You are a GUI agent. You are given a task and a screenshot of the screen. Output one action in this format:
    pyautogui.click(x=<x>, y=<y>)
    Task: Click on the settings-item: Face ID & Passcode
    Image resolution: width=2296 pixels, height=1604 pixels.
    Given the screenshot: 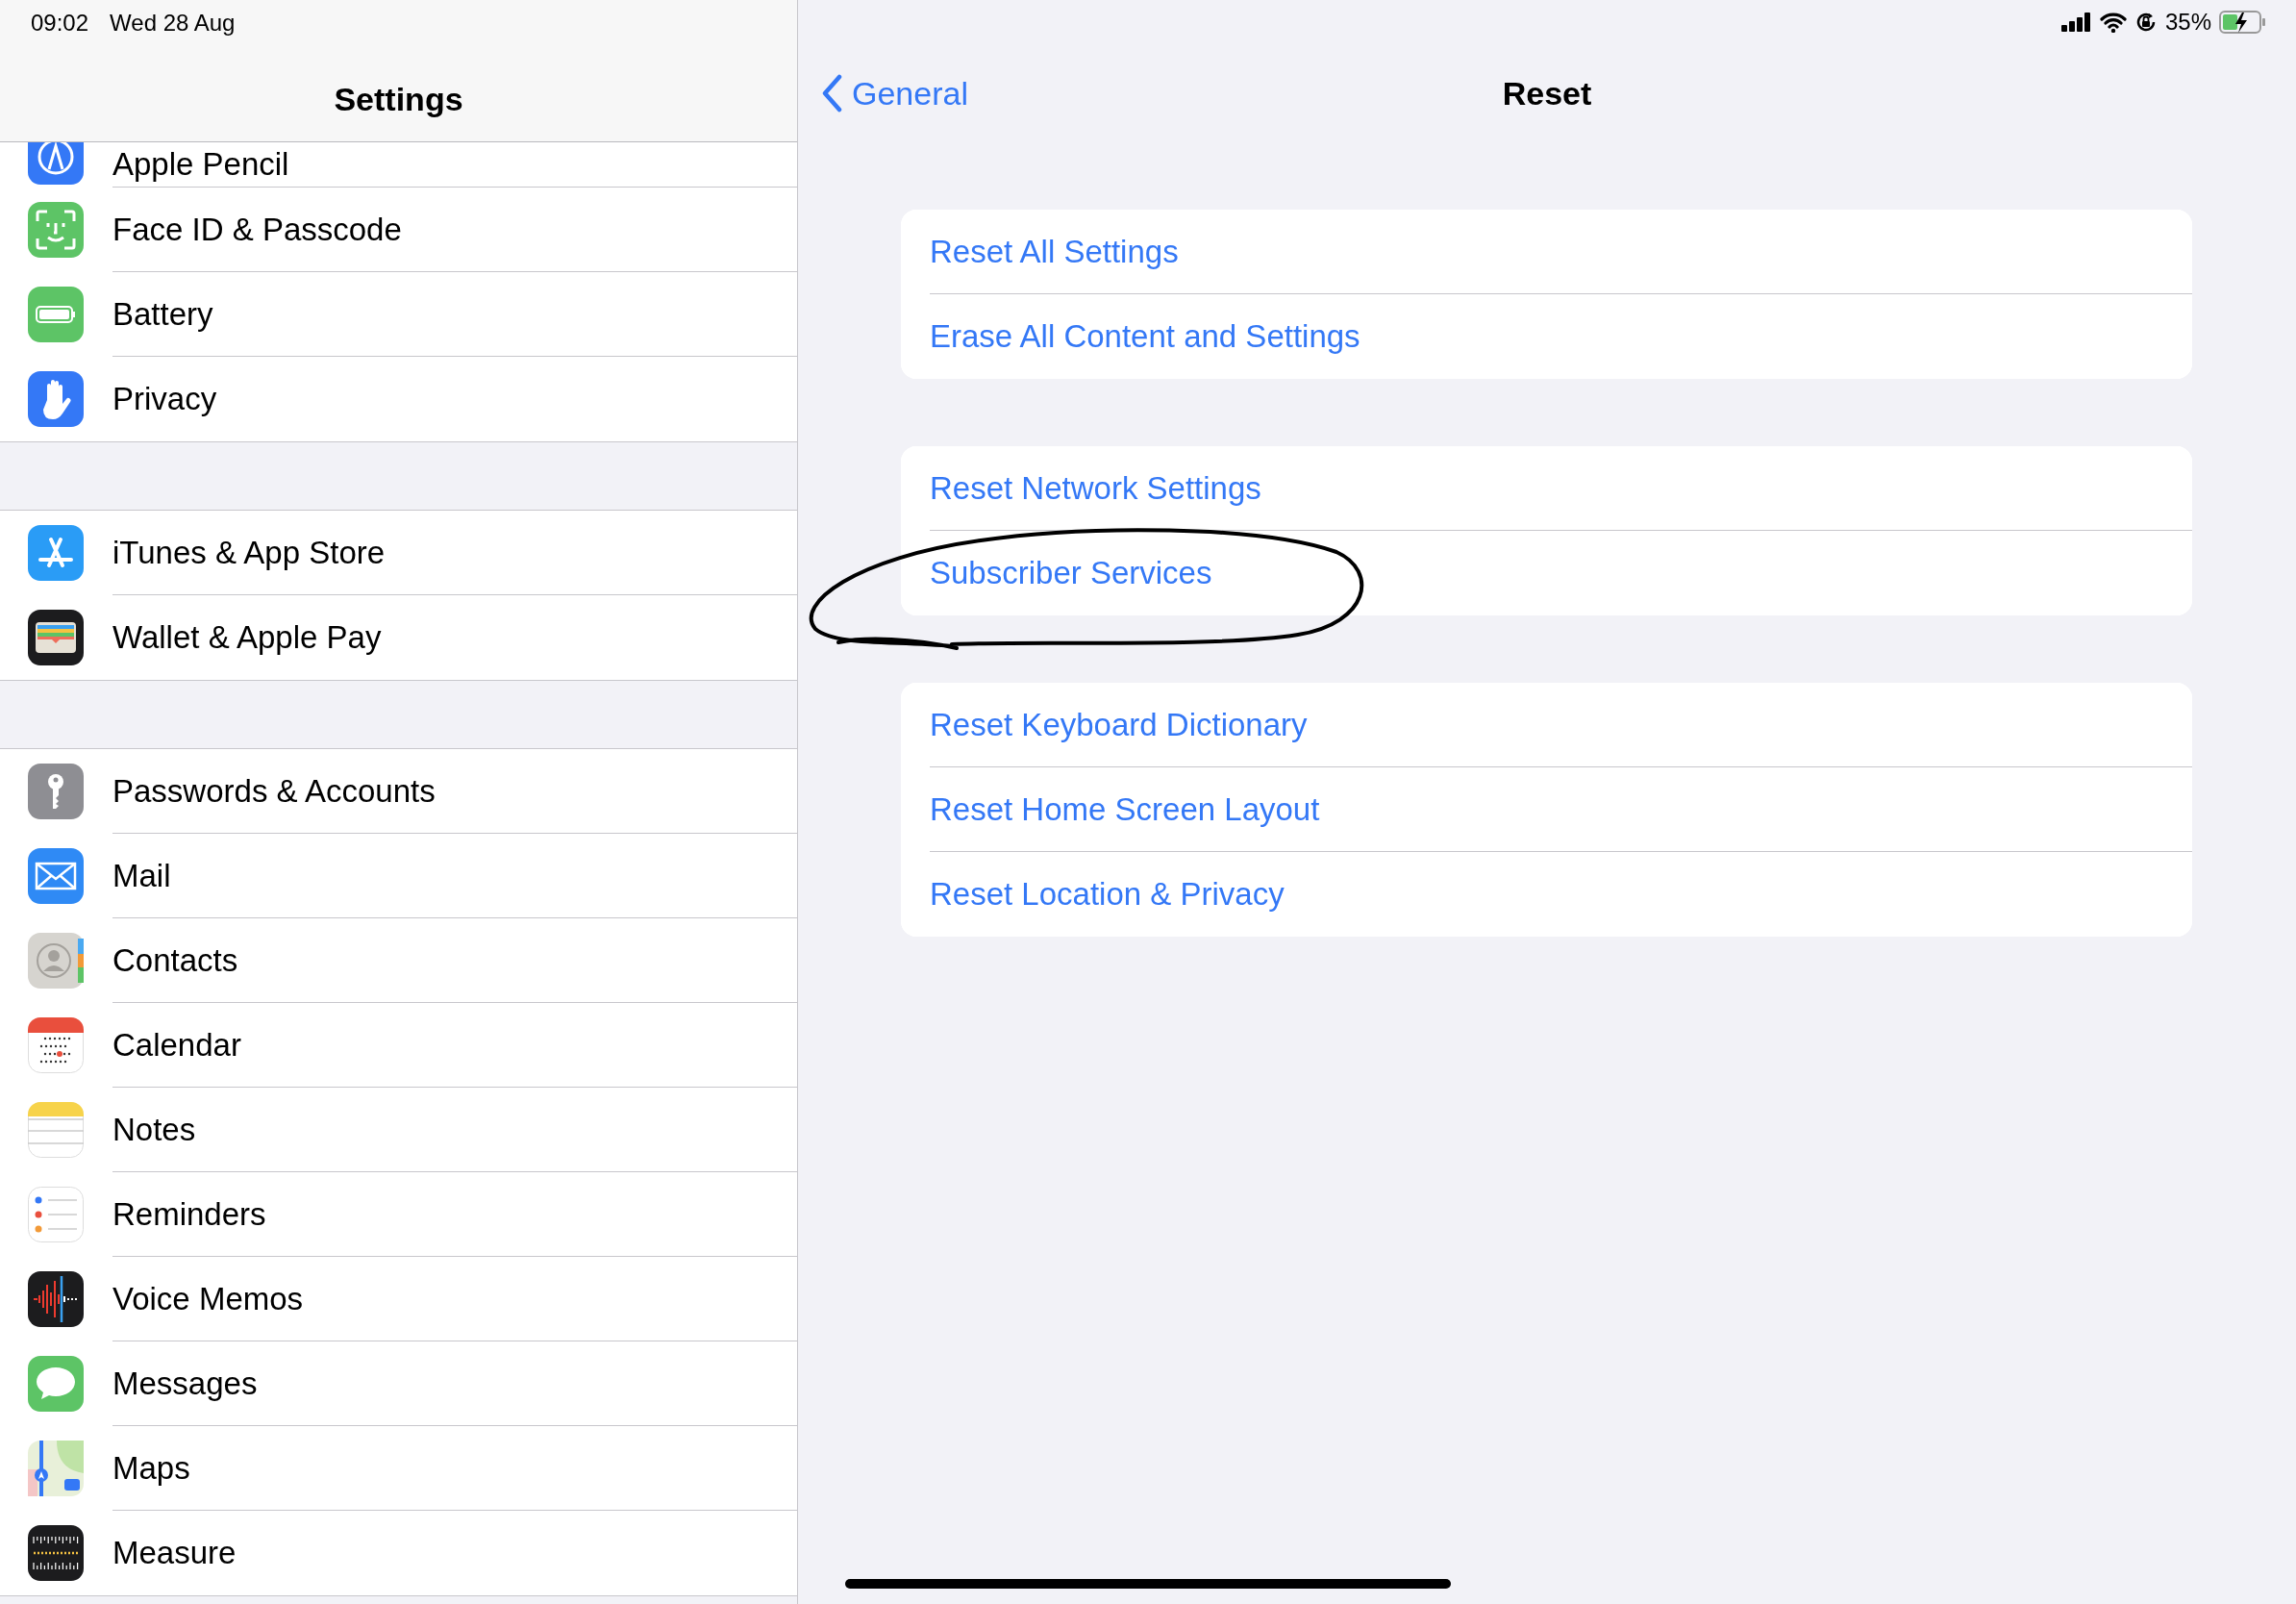 What is the action you would take?
    pyautogui.click(x=454, y=230)
    